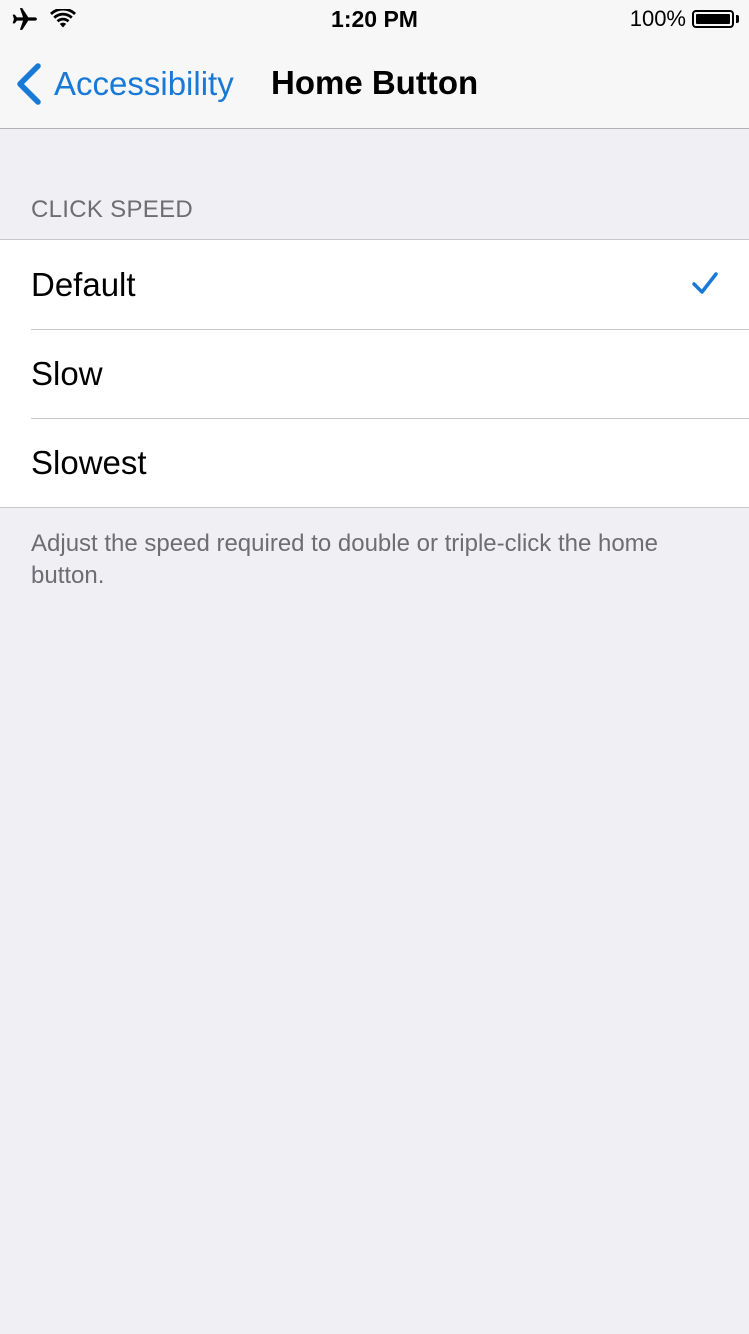 This screenshot has width=749, height=1334. Describe the element at coordinates (83, 284) in the screenshot. I see `list-item-label: Default` at that location.